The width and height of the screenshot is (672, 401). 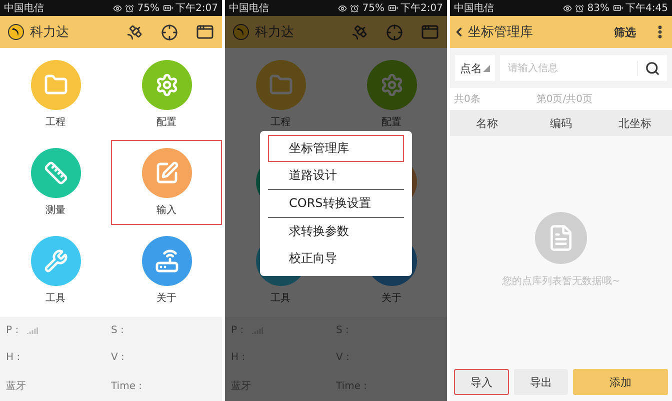 I want to click on ruler-icon, so click(x=56, y=172).